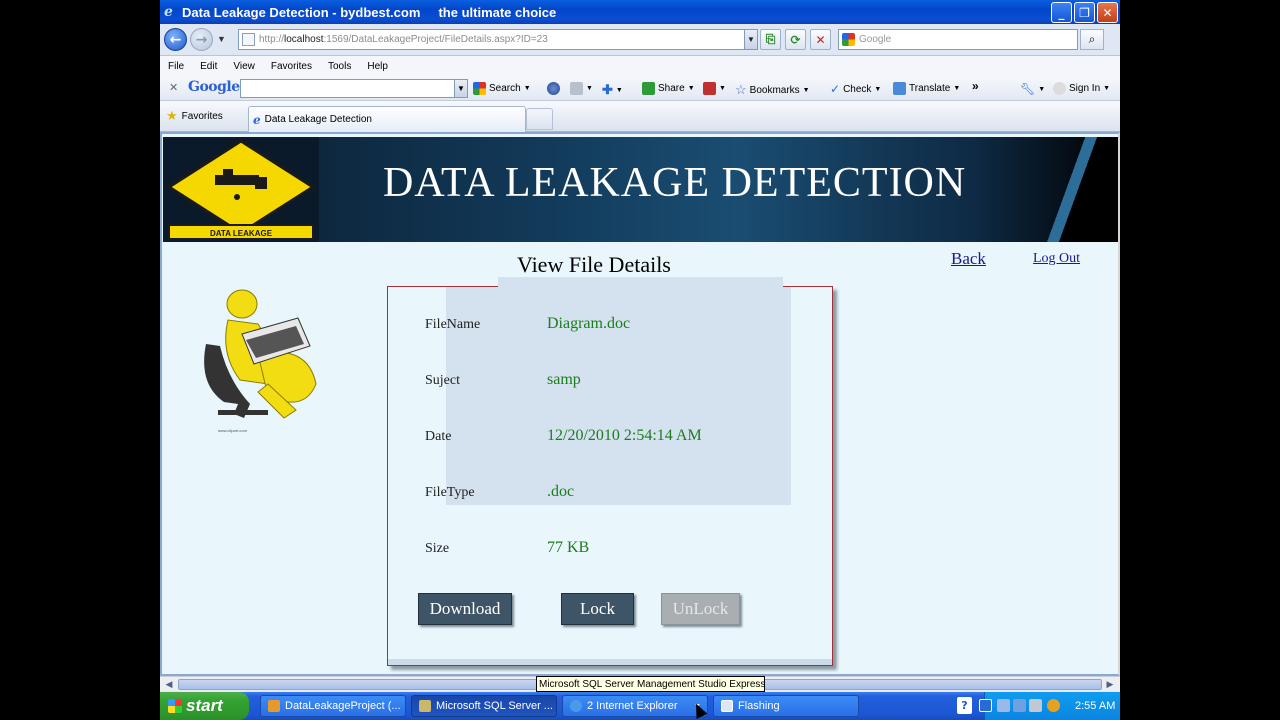  Describe the element at coordinates (505, 88) in the screenshot. I see `search-label: Search` at that location.